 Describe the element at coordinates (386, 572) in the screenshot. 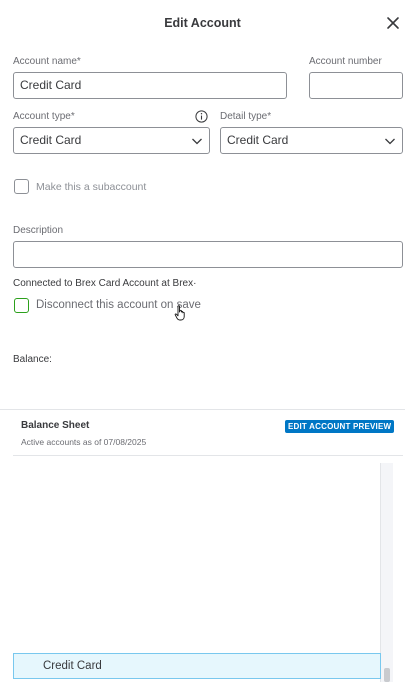

I see `preview-scrollbar` at that location.